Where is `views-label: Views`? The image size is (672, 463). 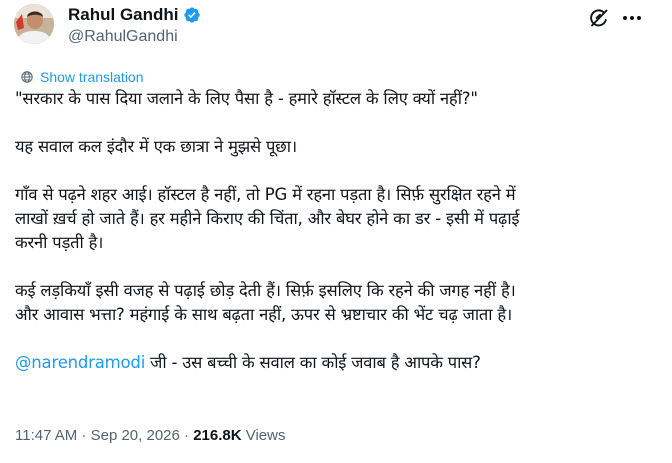 views-label: Views is located at coordinates (263, 435).